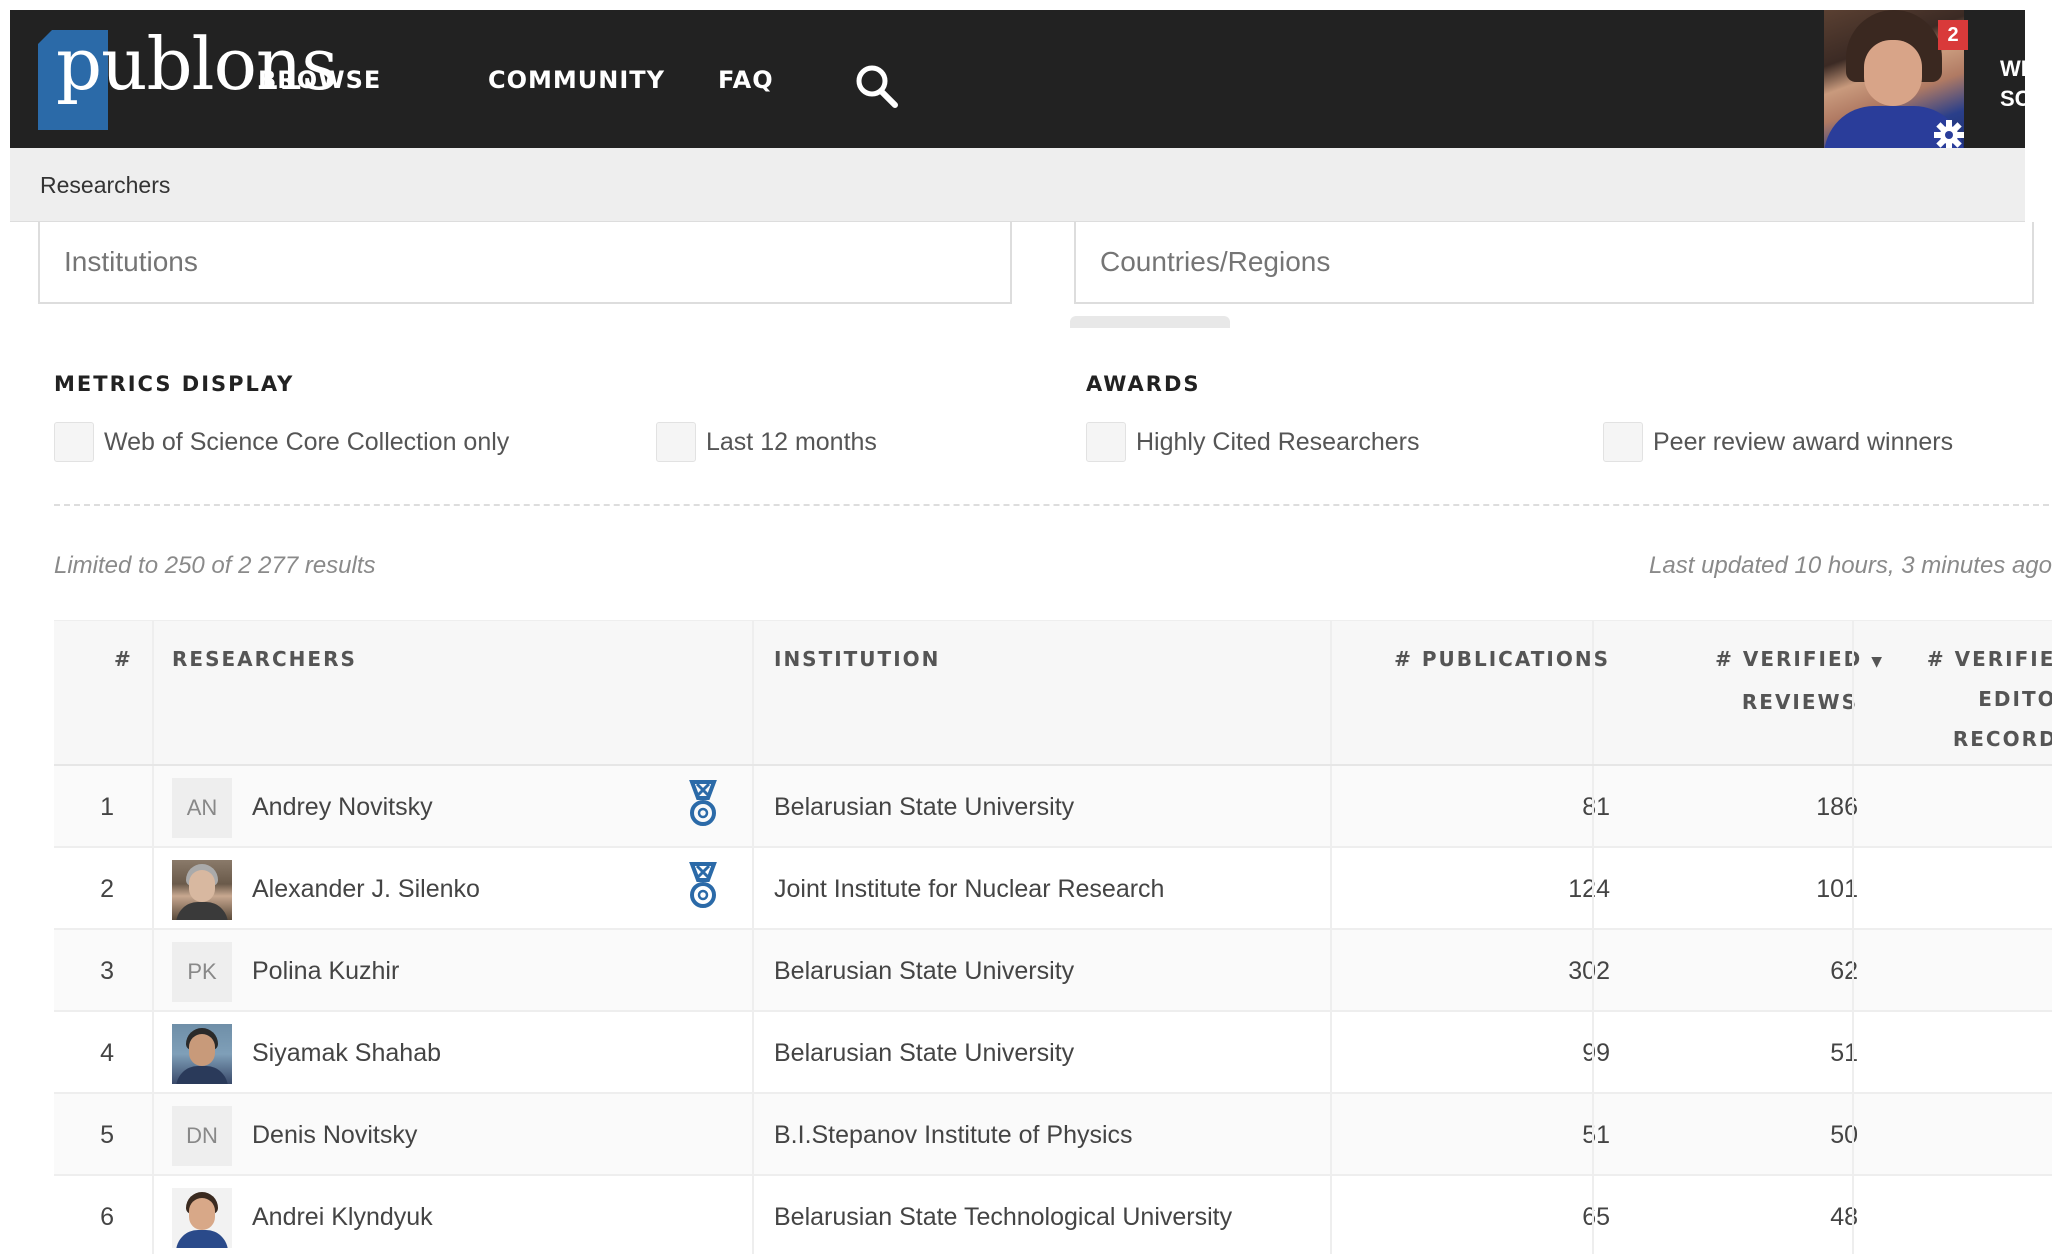 The height and width of the screenshot is (1254, 2052). I want to click on avatar: AN, so click(202, 808).